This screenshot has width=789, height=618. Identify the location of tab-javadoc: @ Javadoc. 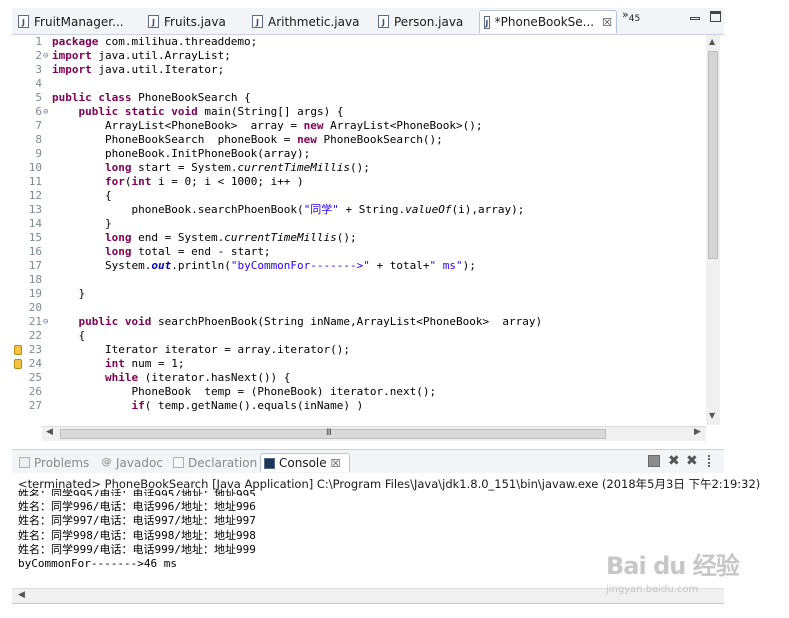
(132, 462).